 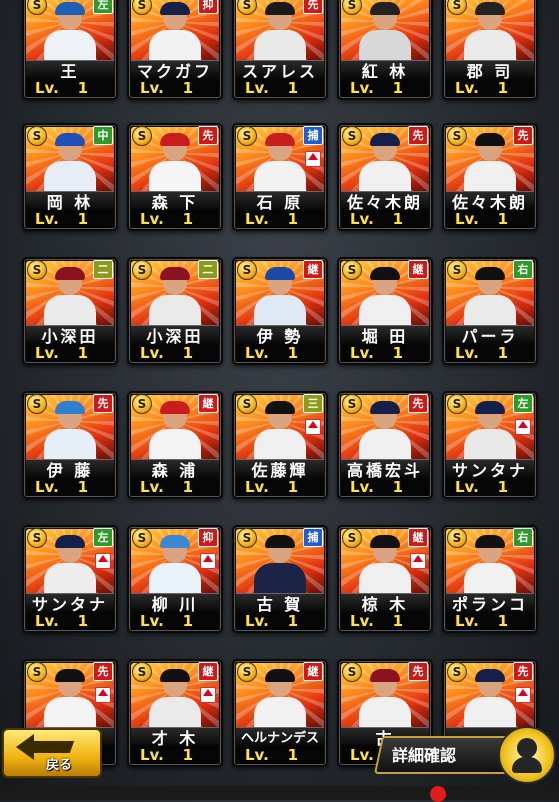 I want to click on player-card: S中岡 林 Lv. 1, so click(x=70, y=177).